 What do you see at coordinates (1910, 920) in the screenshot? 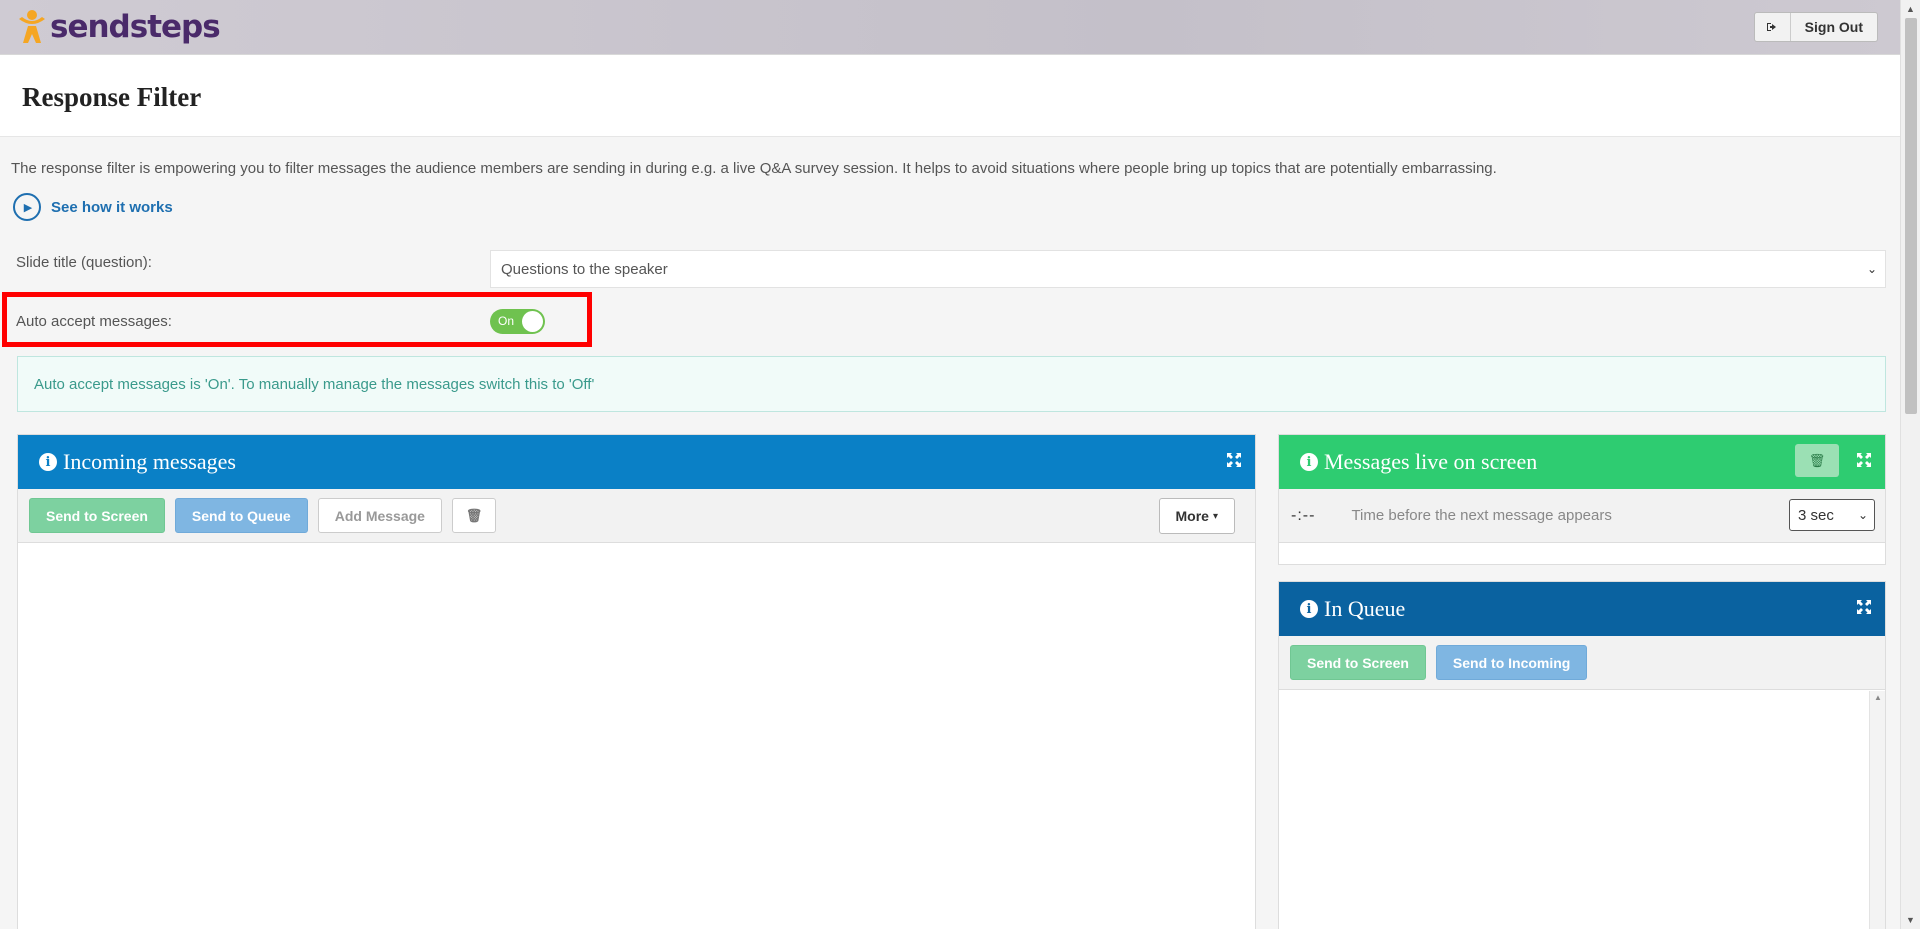
I see `scroll-down-icon: ▼` at bounding box center [1910, 920].